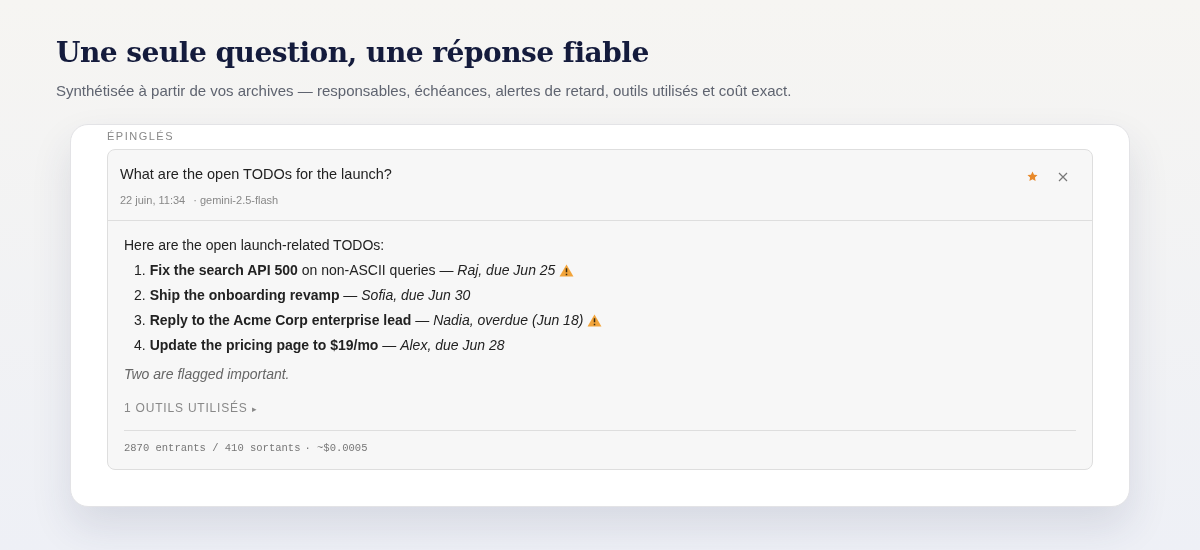 This screenshot has height=550, width=1200. What do you see at coordinates (212, 449) in the screenshot?
I see `token-usage: 2870 entrants / 410 sortants` at bounding box center [212, 449].